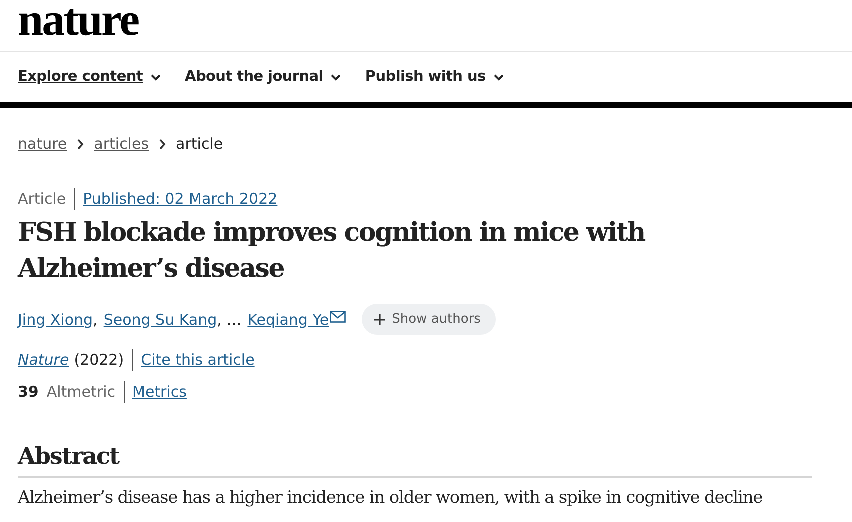  What do you see at coordinates (429, 319) in the screenshot?
I see `show-authors-button: Show authors` at bounding box center [429, 319].